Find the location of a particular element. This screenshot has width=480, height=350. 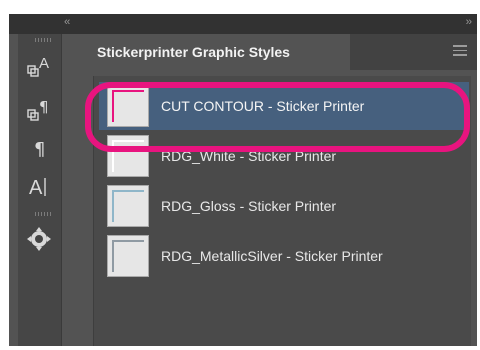

style-label: RDG_Gloss - Sticker Printer is located at coordinates (249, 206).